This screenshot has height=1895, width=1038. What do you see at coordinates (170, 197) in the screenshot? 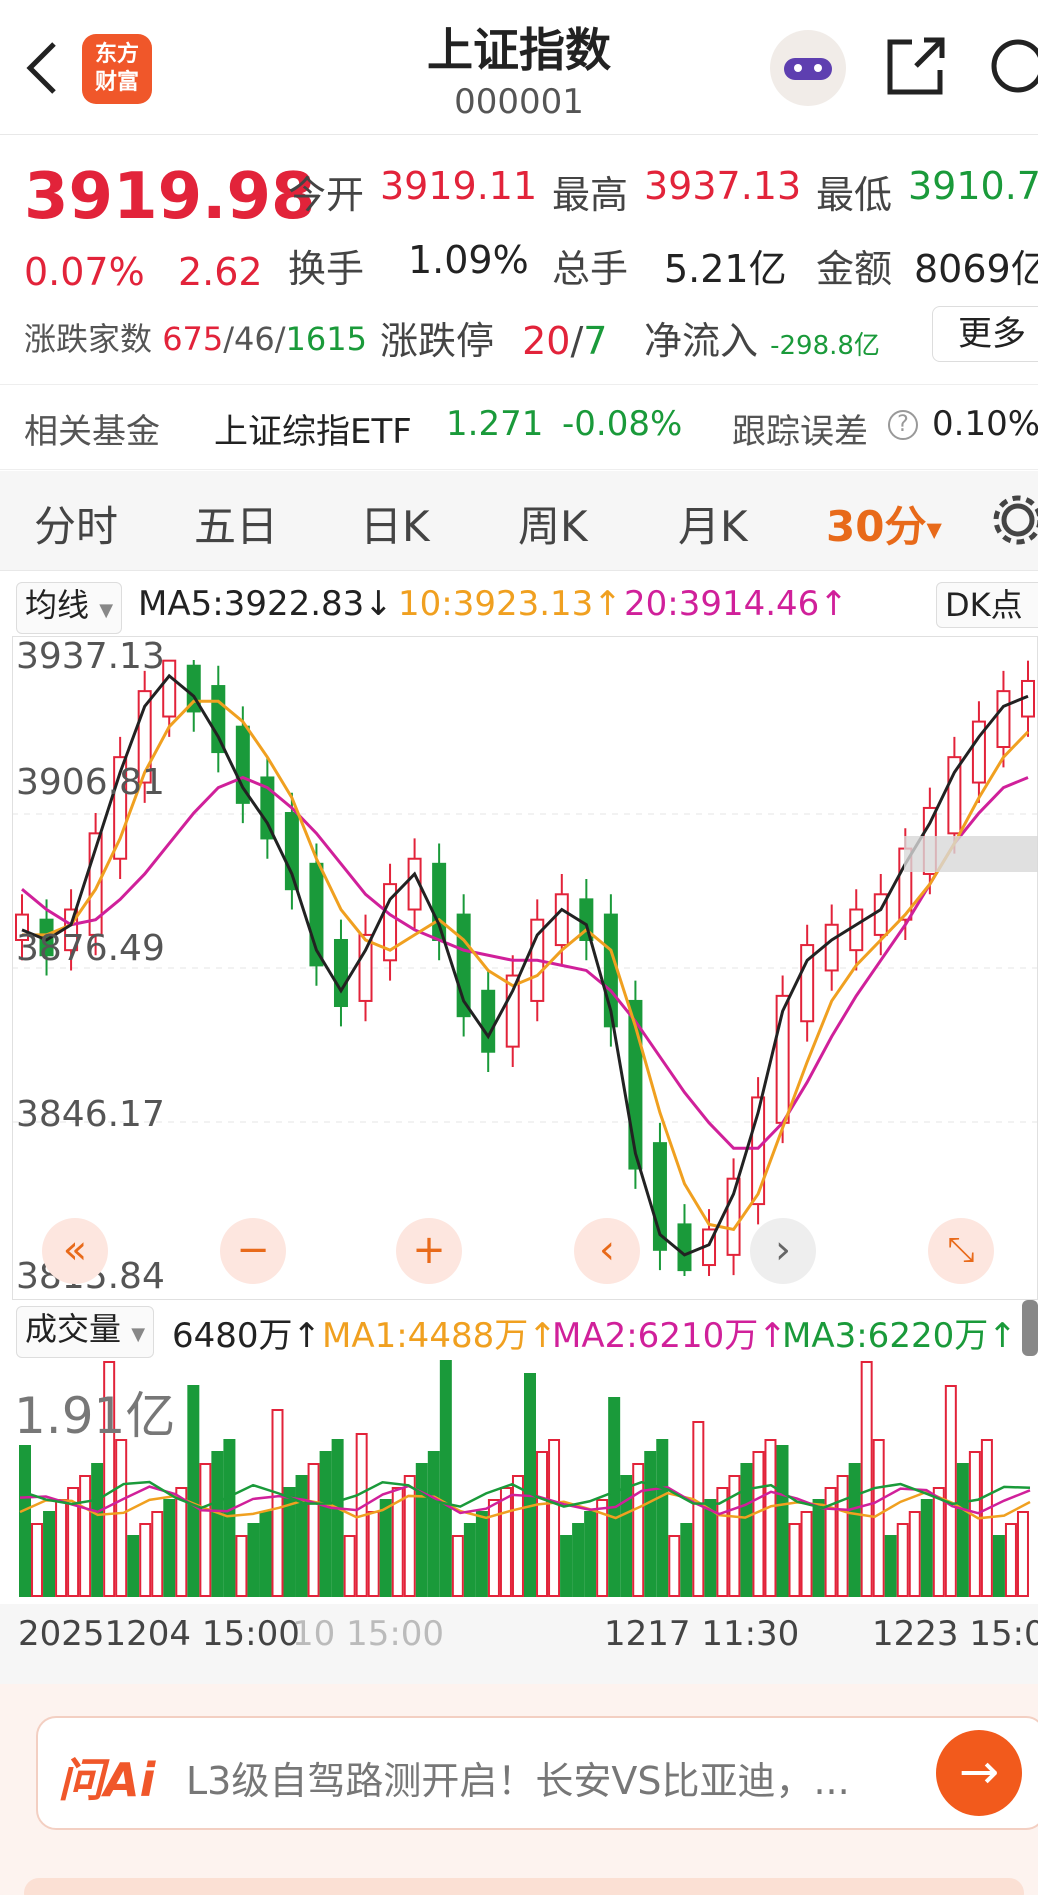
I see `current-price: 3919.98` at bounding box center [170, 197].